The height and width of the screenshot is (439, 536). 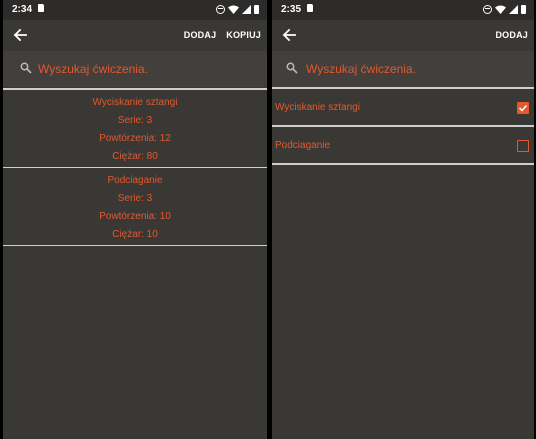 What do you see at coordinates (523, 108) in the screenshot?
I see `checkbox-checked-icon` at bounding box center [523, 108].